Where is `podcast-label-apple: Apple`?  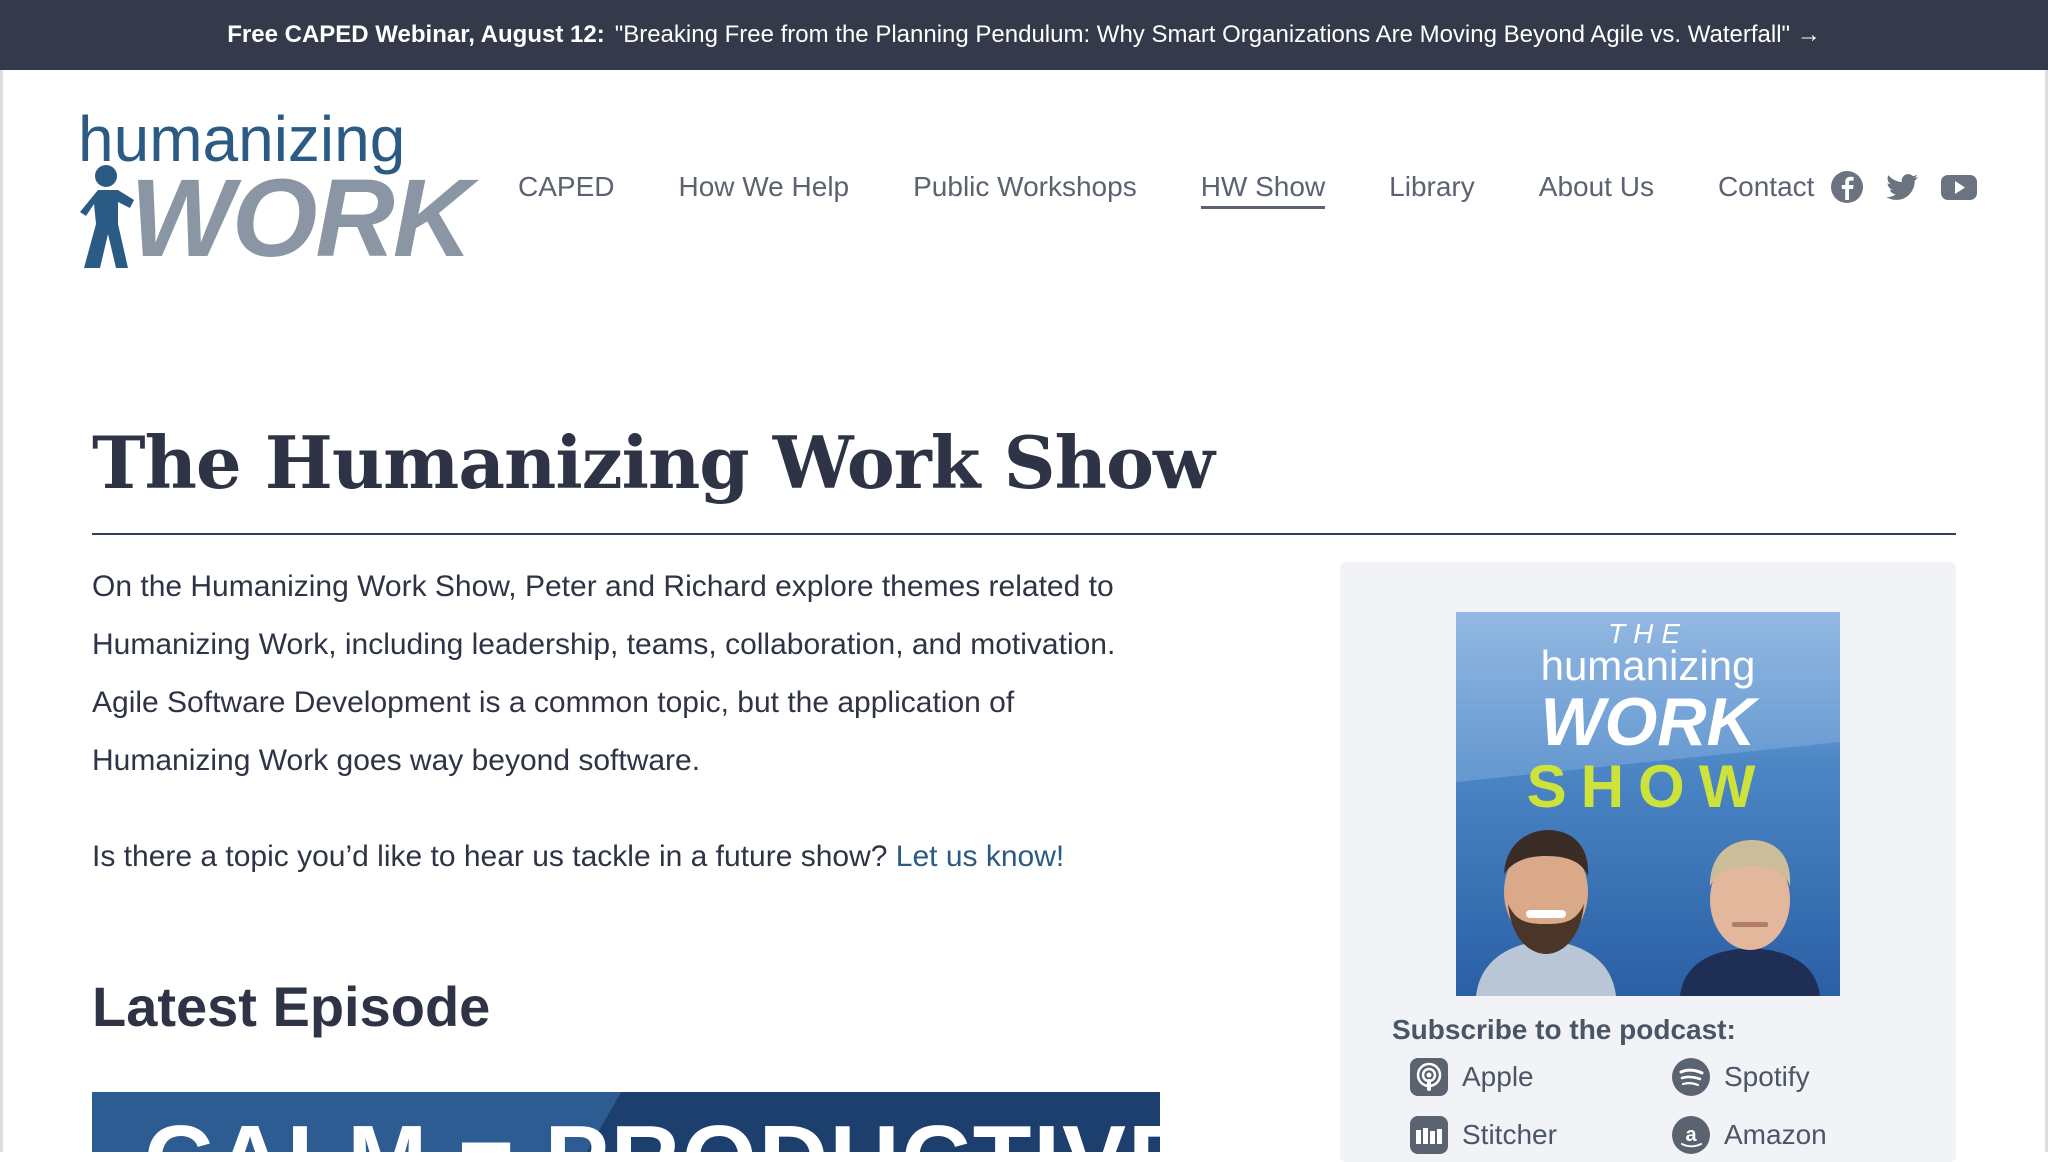 podcast-label-apple: Apple is located at coordinates (1498, 1076).